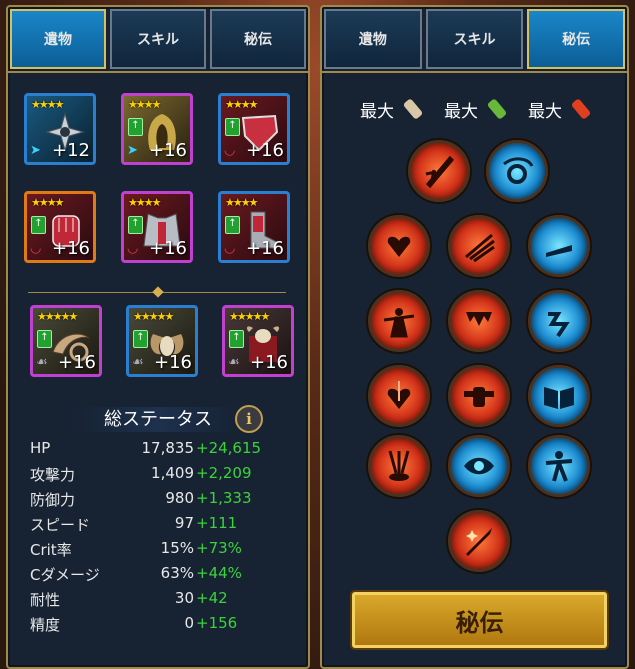 The width and height of the screenshot is (635, 669). Describe the element at coordinates (399, 396) in the screenshot. I see `mastery-node-bleeding-heart` at that location.